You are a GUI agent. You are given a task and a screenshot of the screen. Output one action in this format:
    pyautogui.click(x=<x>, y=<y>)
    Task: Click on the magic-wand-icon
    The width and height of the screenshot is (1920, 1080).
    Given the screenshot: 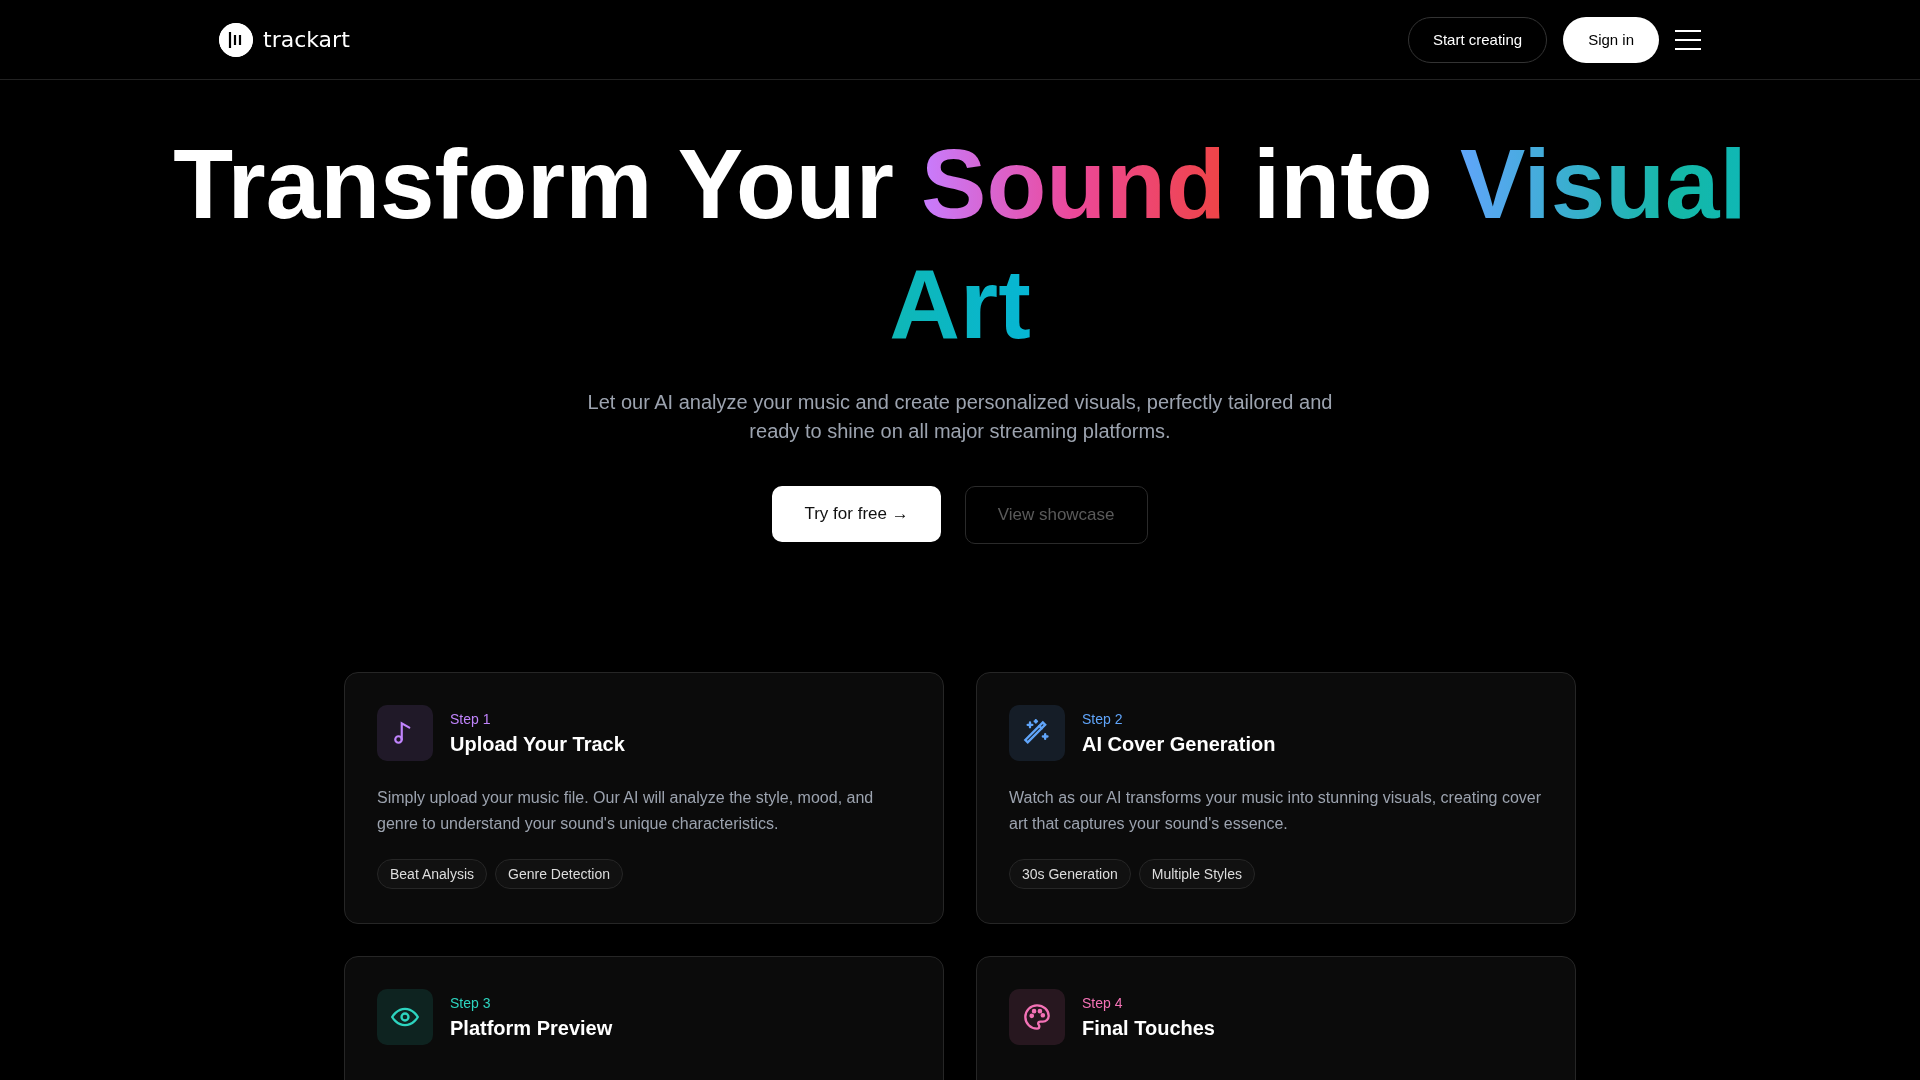 What is the action you would take?
    pyautogui.click(x=1037, y=733)
    